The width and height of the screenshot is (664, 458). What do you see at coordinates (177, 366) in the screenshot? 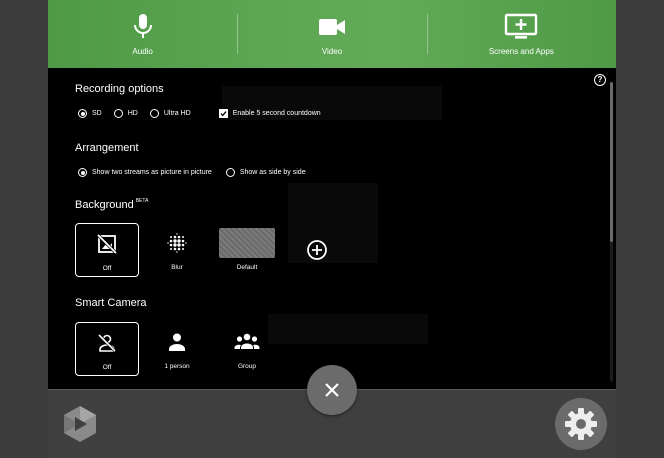
I see `smart-camera-one-person-label: 1 person` at bounding box center [177, 366].